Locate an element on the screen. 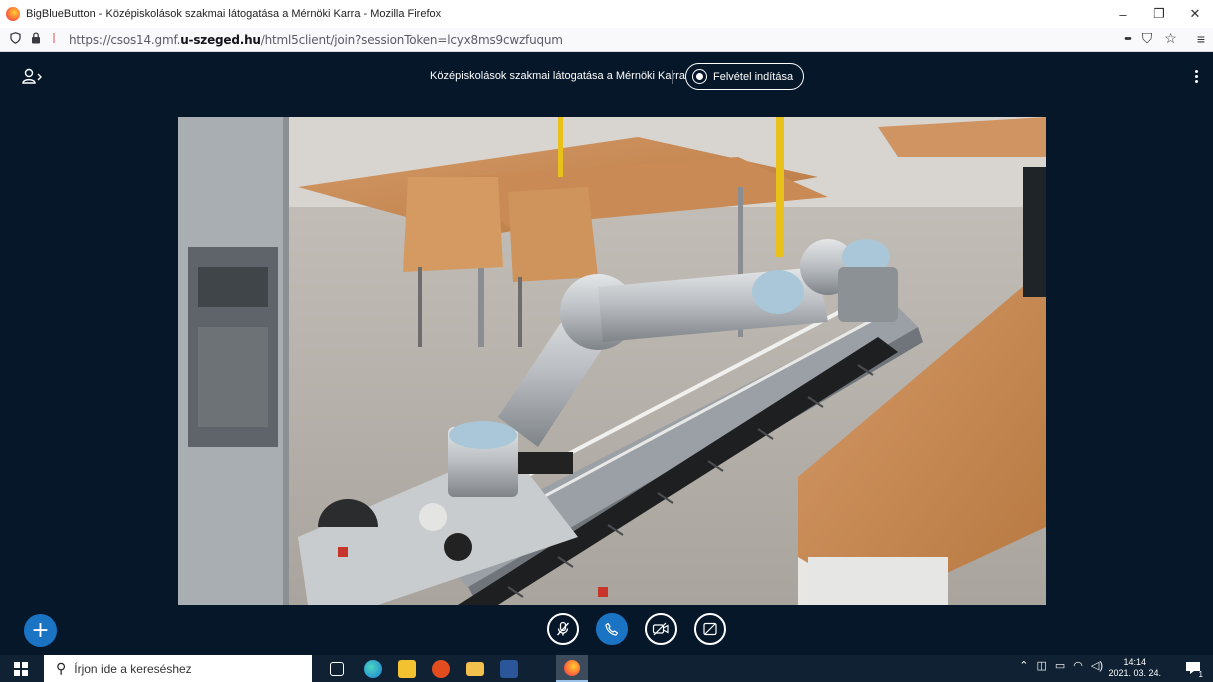 The height and width of the screenshot is (682, 1213). word-icon is located at coordinates (509, 669).